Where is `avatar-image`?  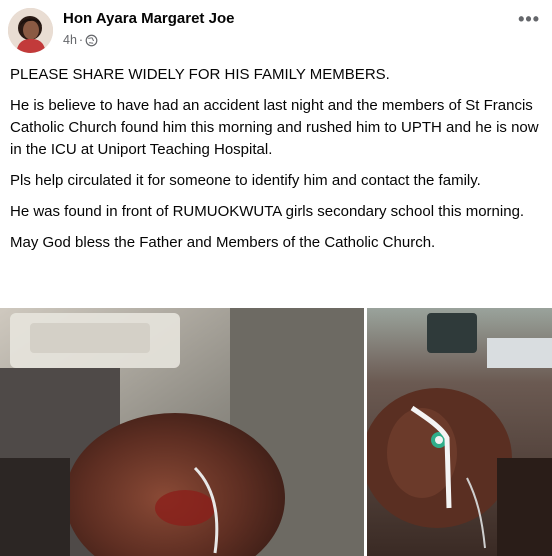
avatar-image is located at coordinates (30, 30).